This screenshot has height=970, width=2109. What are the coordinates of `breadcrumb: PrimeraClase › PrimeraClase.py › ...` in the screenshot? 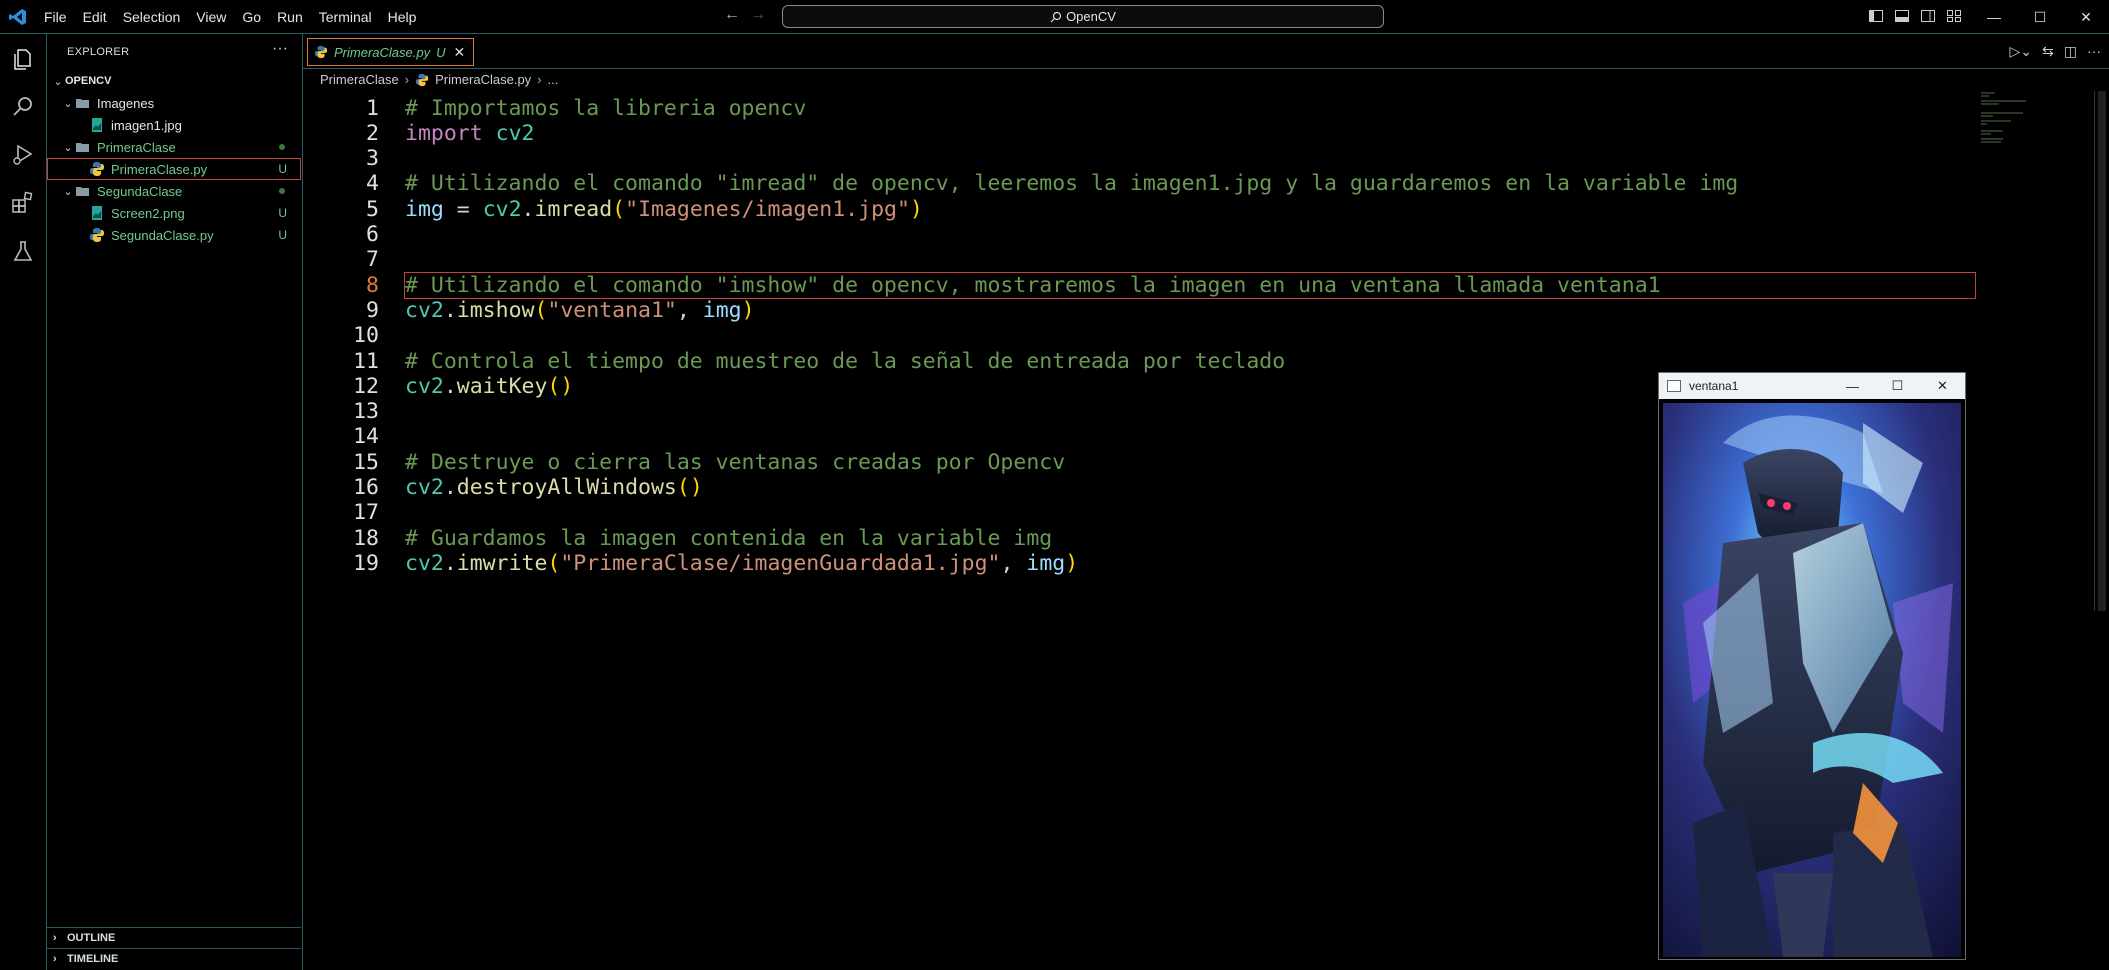 It's located at (439, 79).